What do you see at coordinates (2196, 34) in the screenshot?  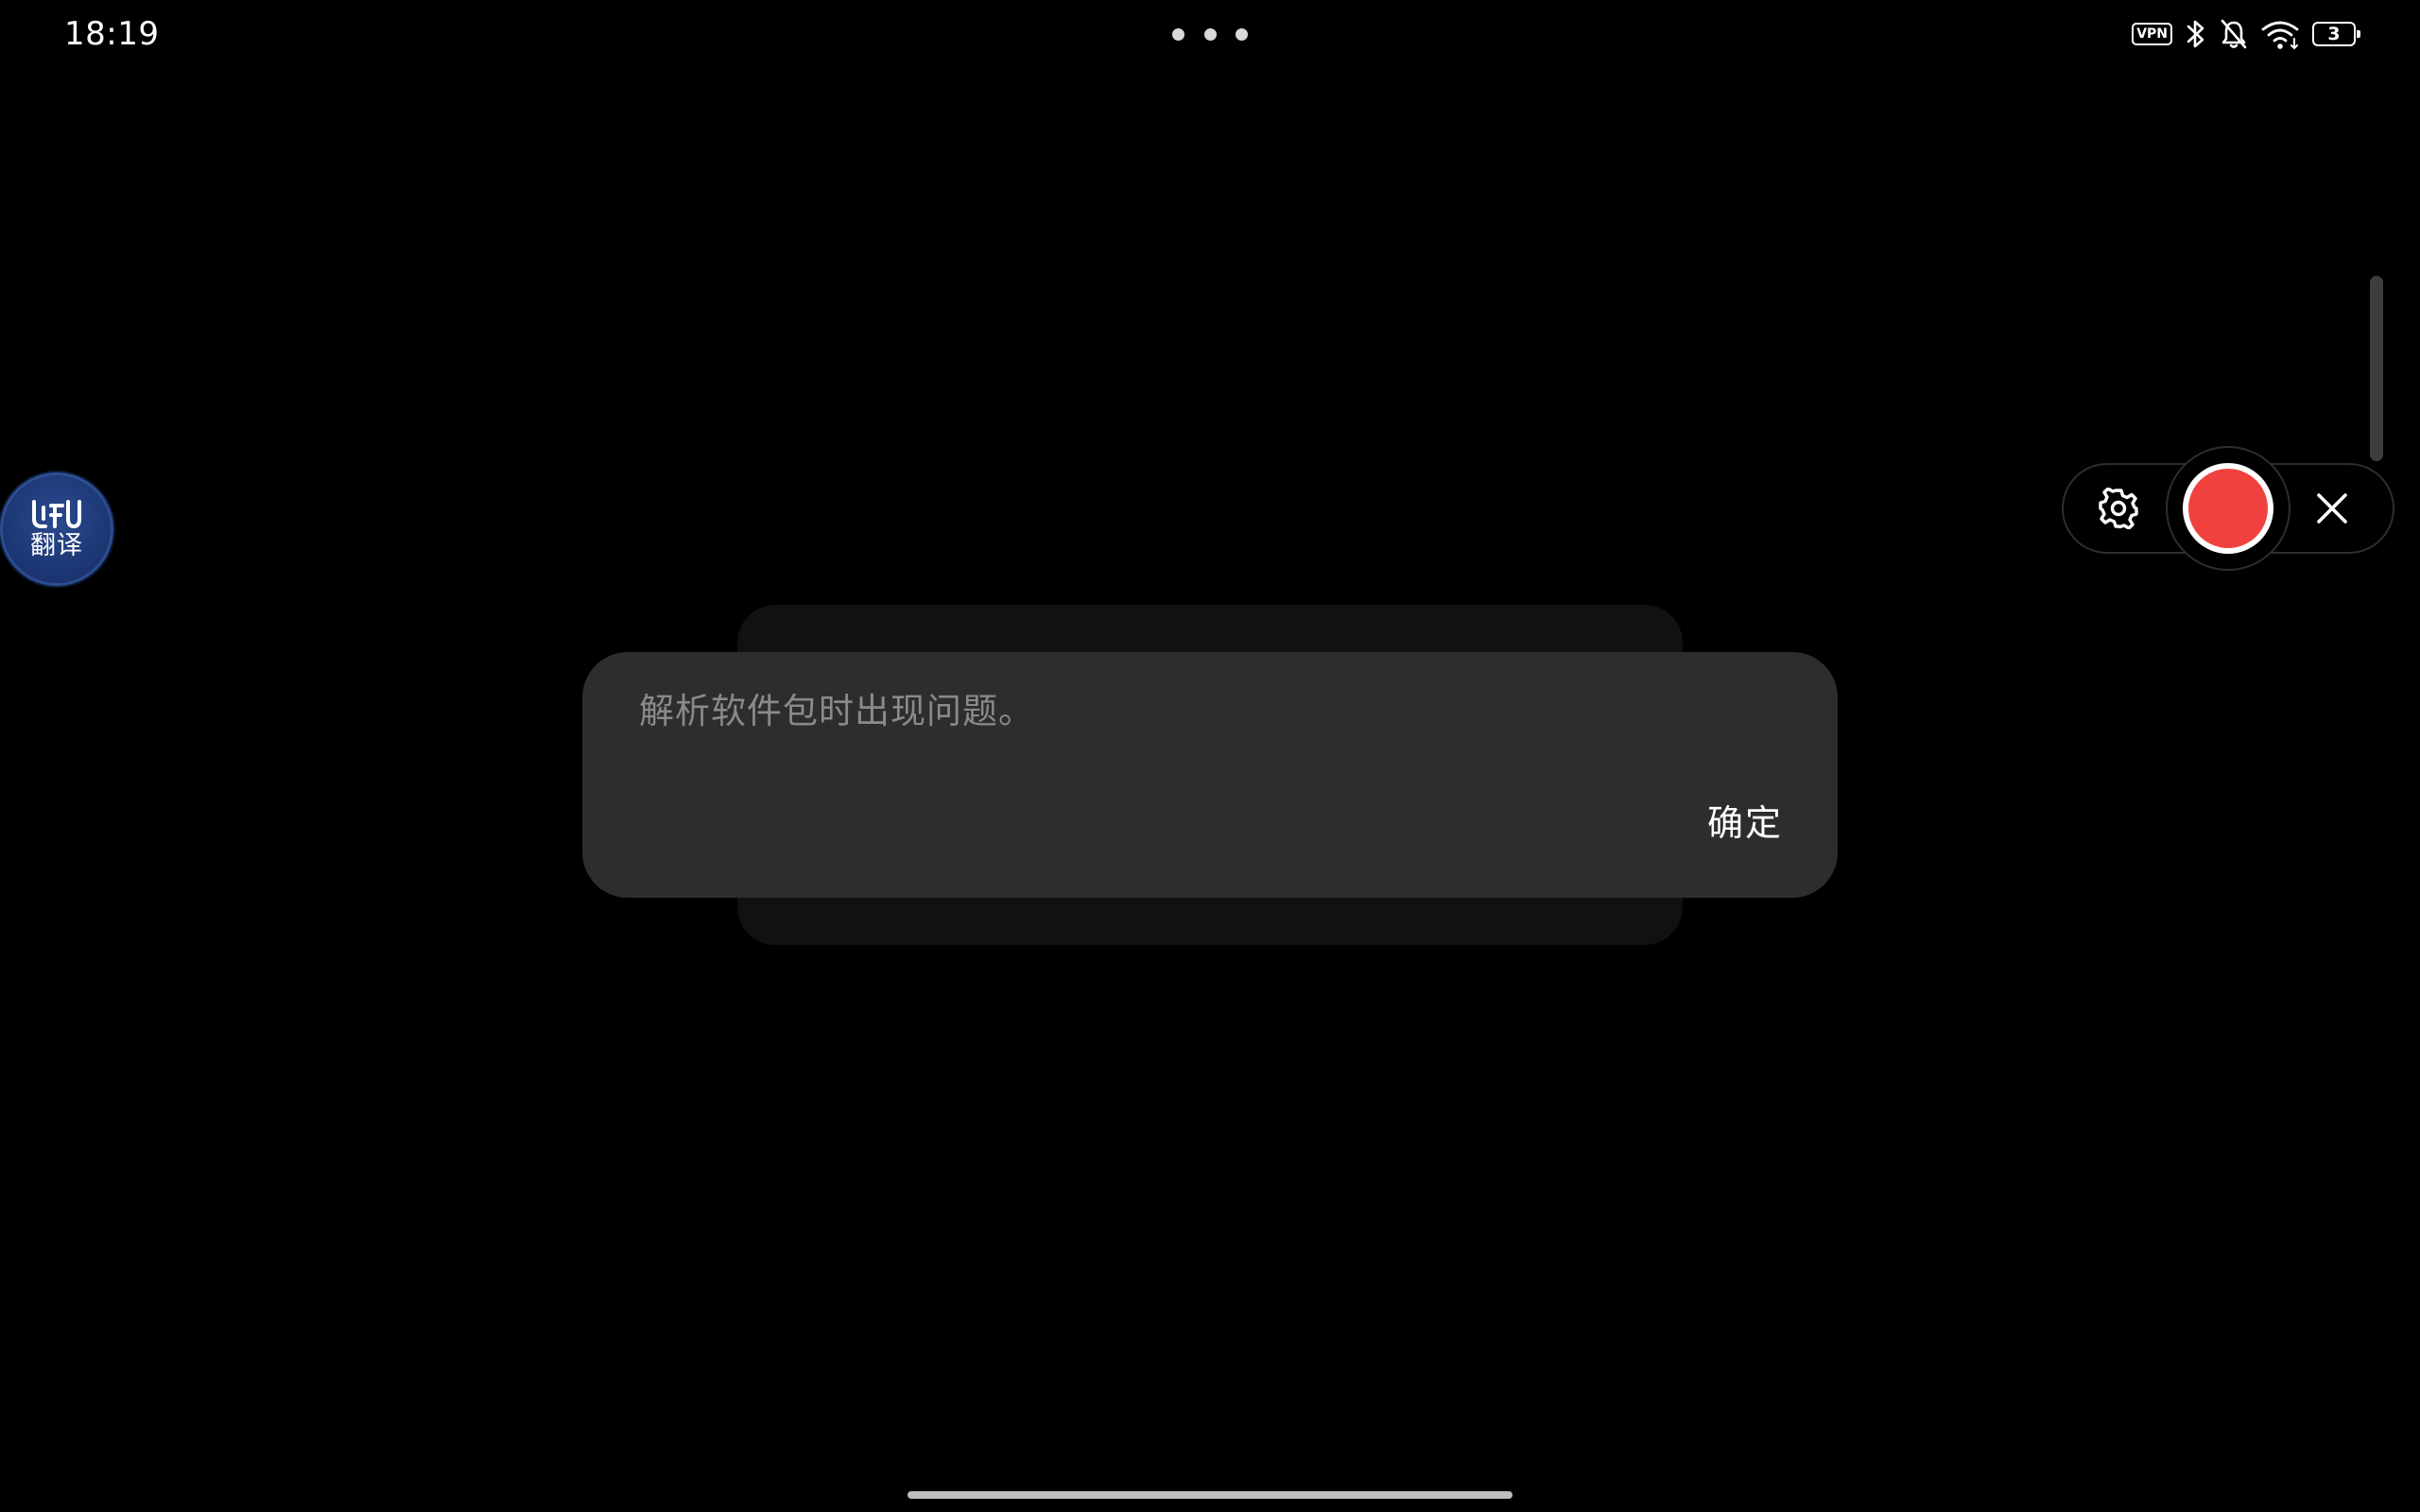 I see `bluetooth-icon` at bounding box center [2196, 34].